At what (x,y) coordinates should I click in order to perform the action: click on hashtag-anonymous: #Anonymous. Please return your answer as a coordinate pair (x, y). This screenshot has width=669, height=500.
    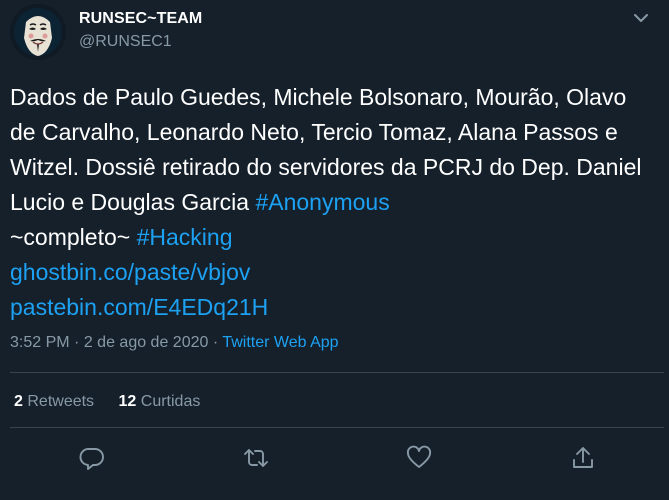
    Looking at the image, I should click on (322, 202).